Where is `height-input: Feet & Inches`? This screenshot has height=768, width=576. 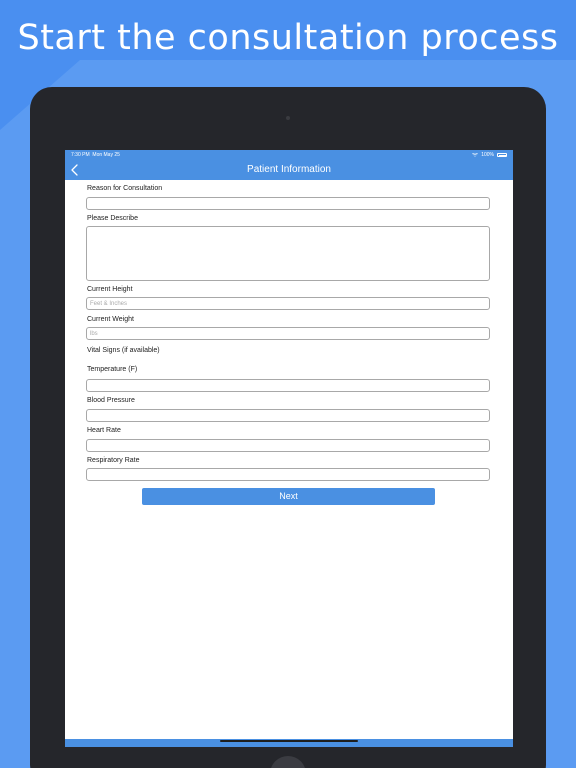 height-input: Feet & Inches is located at coordinates (288, 303).